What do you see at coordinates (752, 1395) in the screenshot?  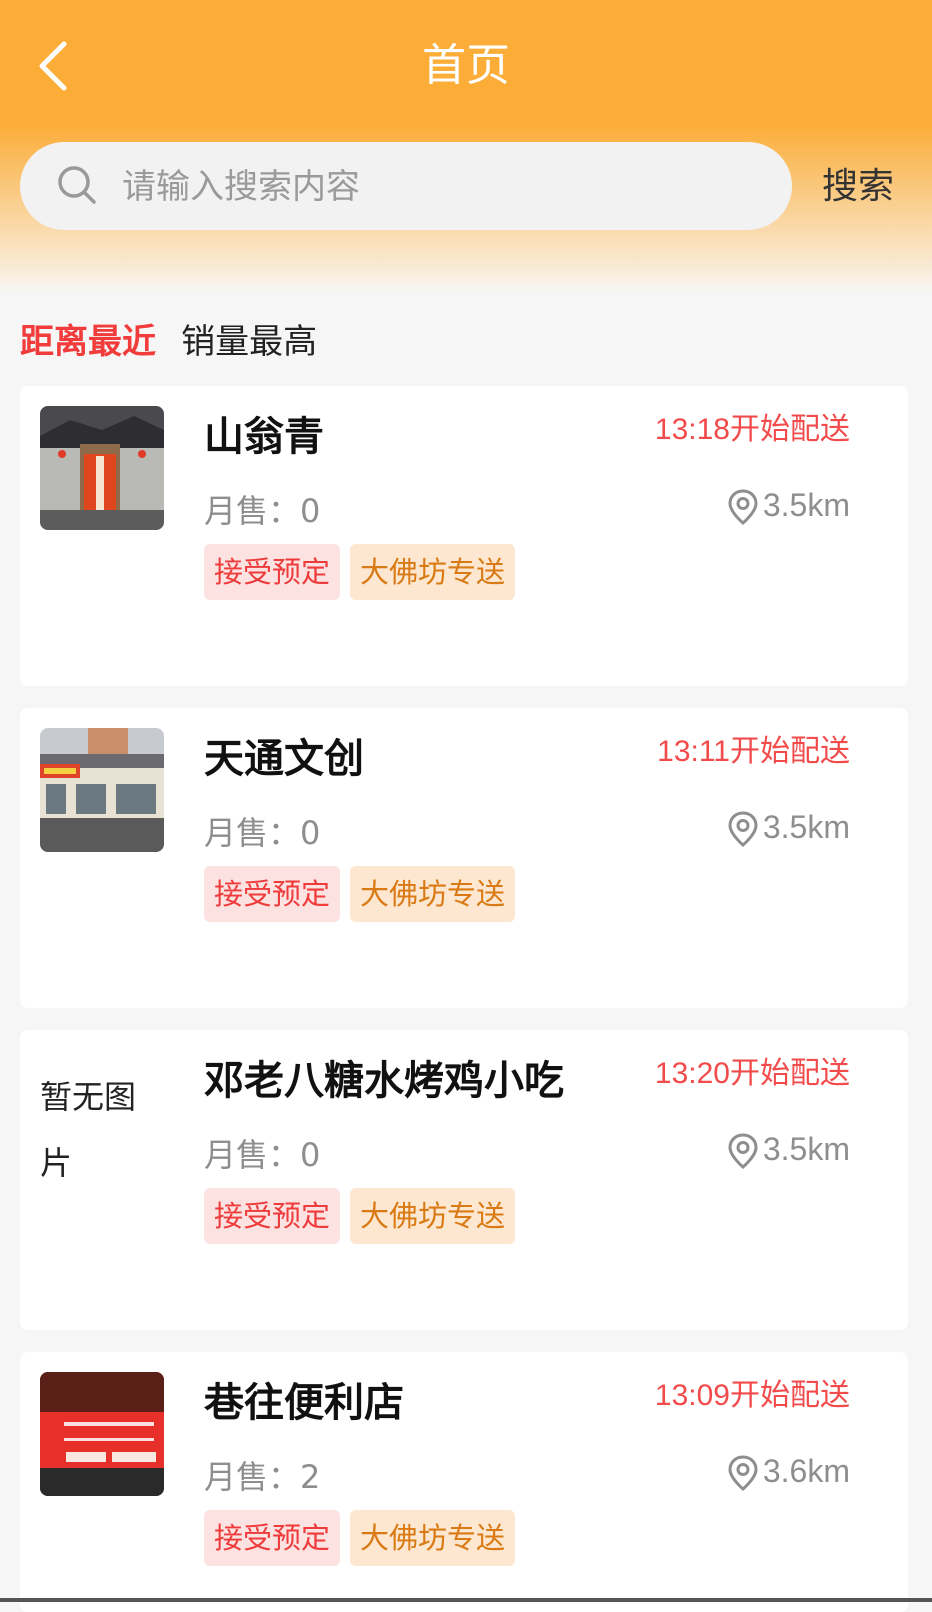 I see `delivery-time: 13:09开始配送` at bounding box center [752, 1395].